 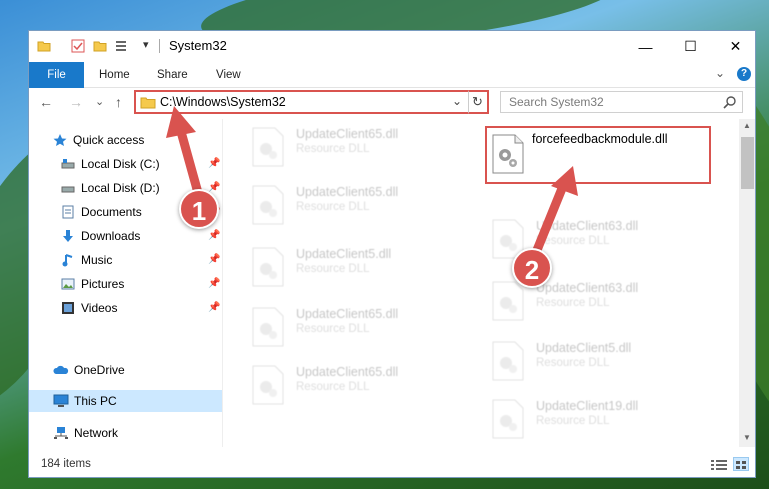 What do you see at coordinates (747, 437) in the screenshot?
I see `scroll-down-arrow-icon: ▼` at bounding box center [747, 437].